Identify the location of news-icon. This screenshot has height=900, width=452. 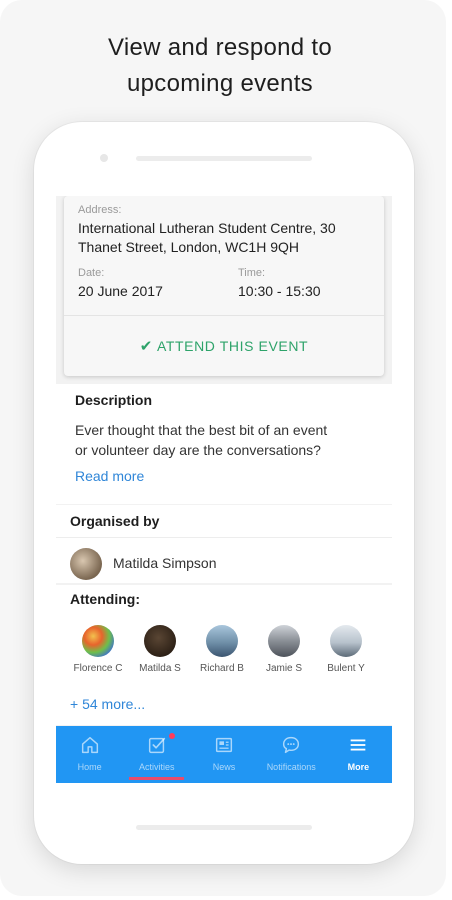
(224, 745).